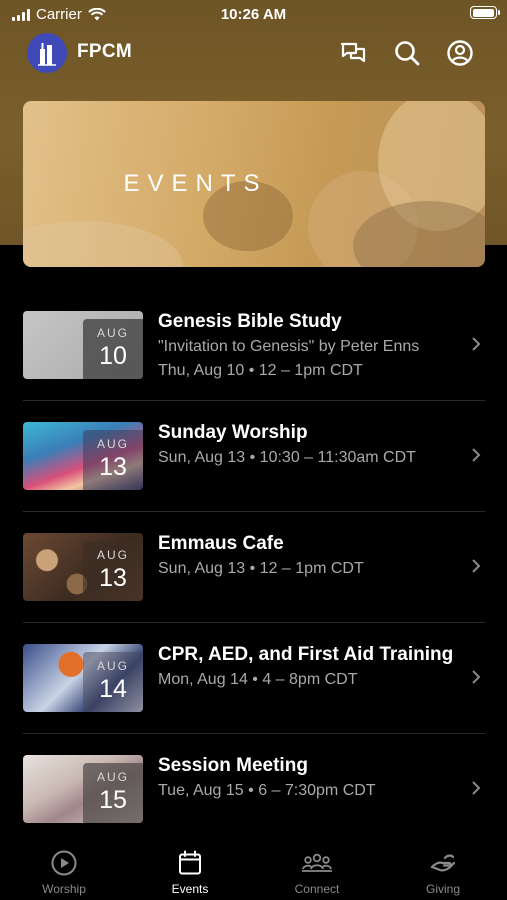  What do you see at coordinates (64, 863) in the screenshot?
I see `play-circle-icon` at bounding box center [64, 863].